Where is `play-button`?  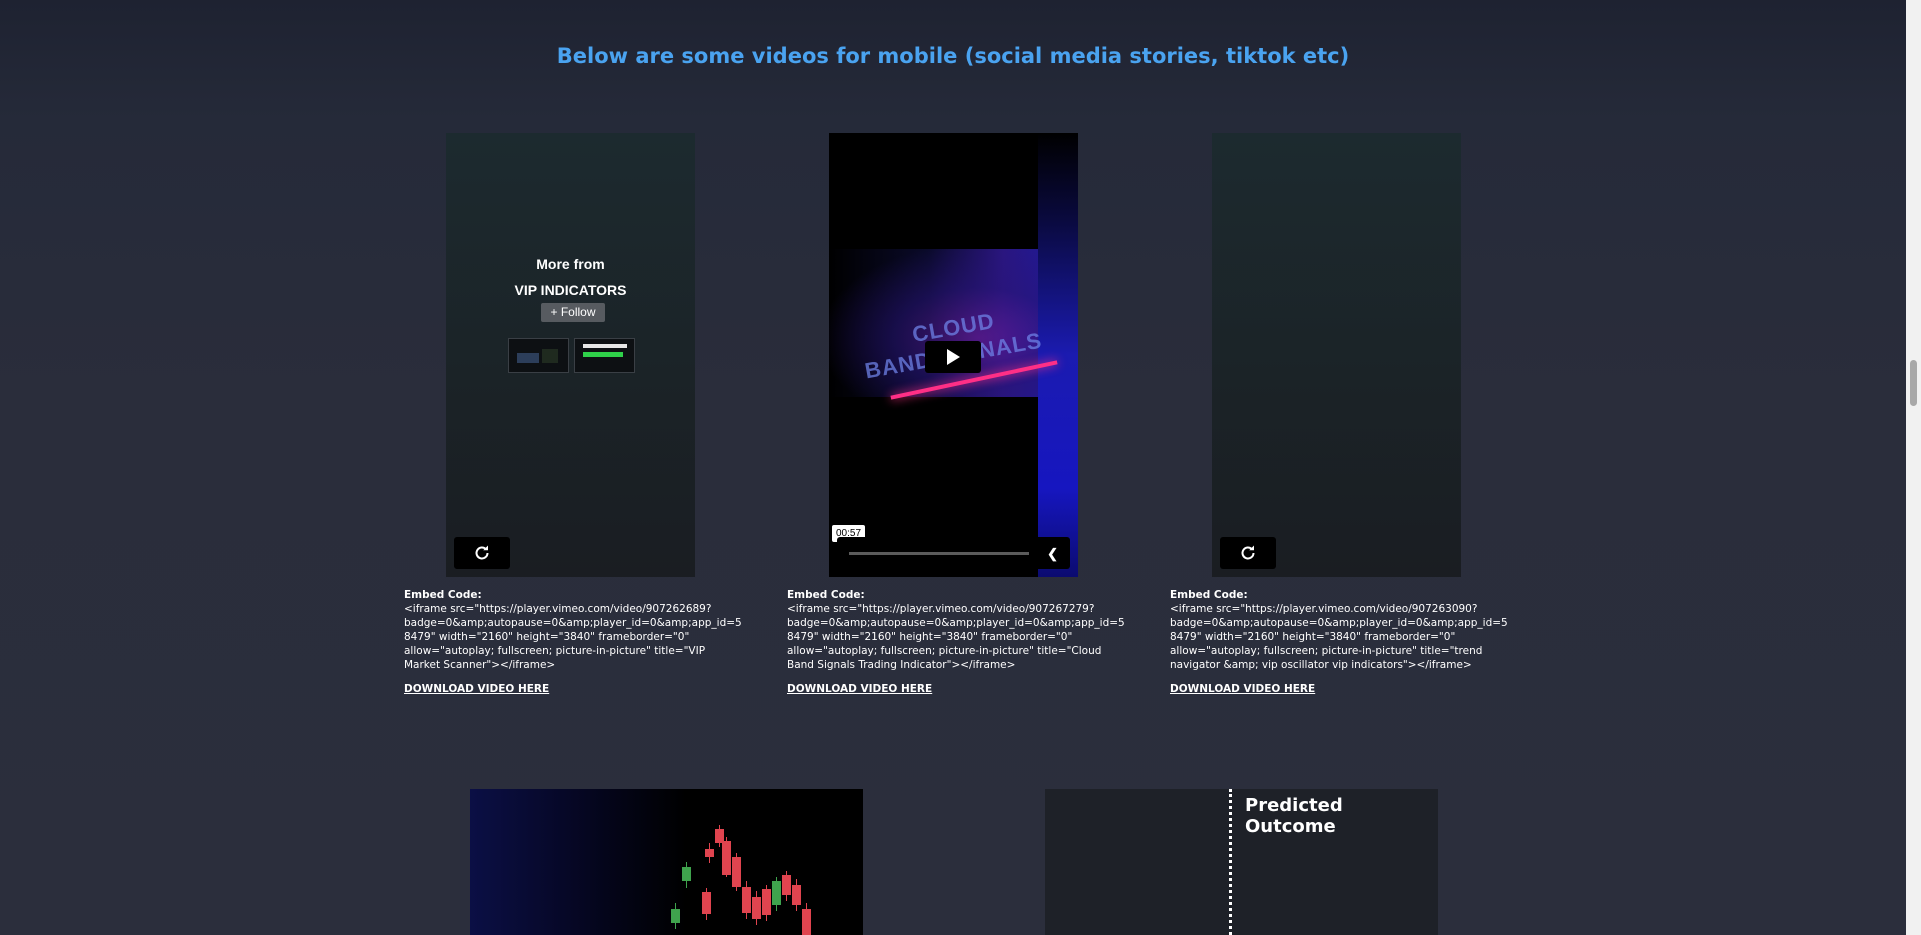
play-button is located at coordinates (953, 357).